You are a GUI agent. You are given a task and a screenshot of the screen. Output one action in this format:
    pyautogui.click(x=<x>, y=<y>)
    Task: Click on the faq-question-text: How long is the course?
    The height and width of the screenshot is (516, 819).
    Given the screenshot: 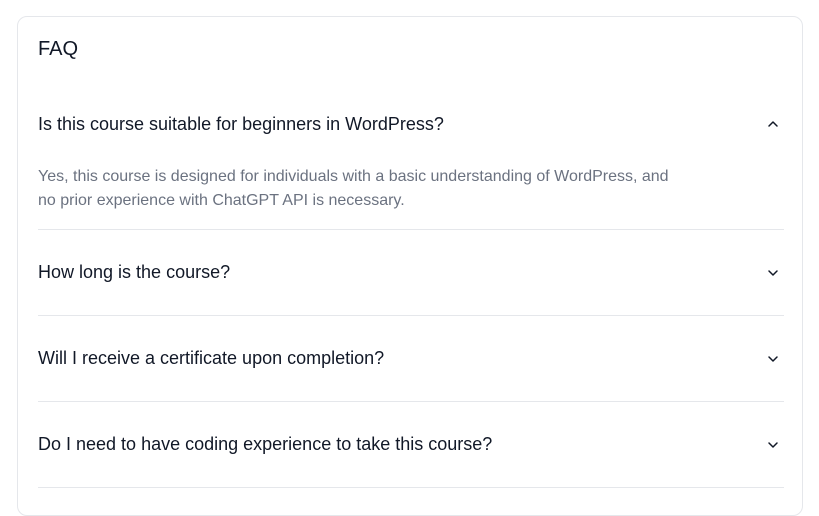 What is the action you would take?
    pyautogui.click(x=134, y=272)
    